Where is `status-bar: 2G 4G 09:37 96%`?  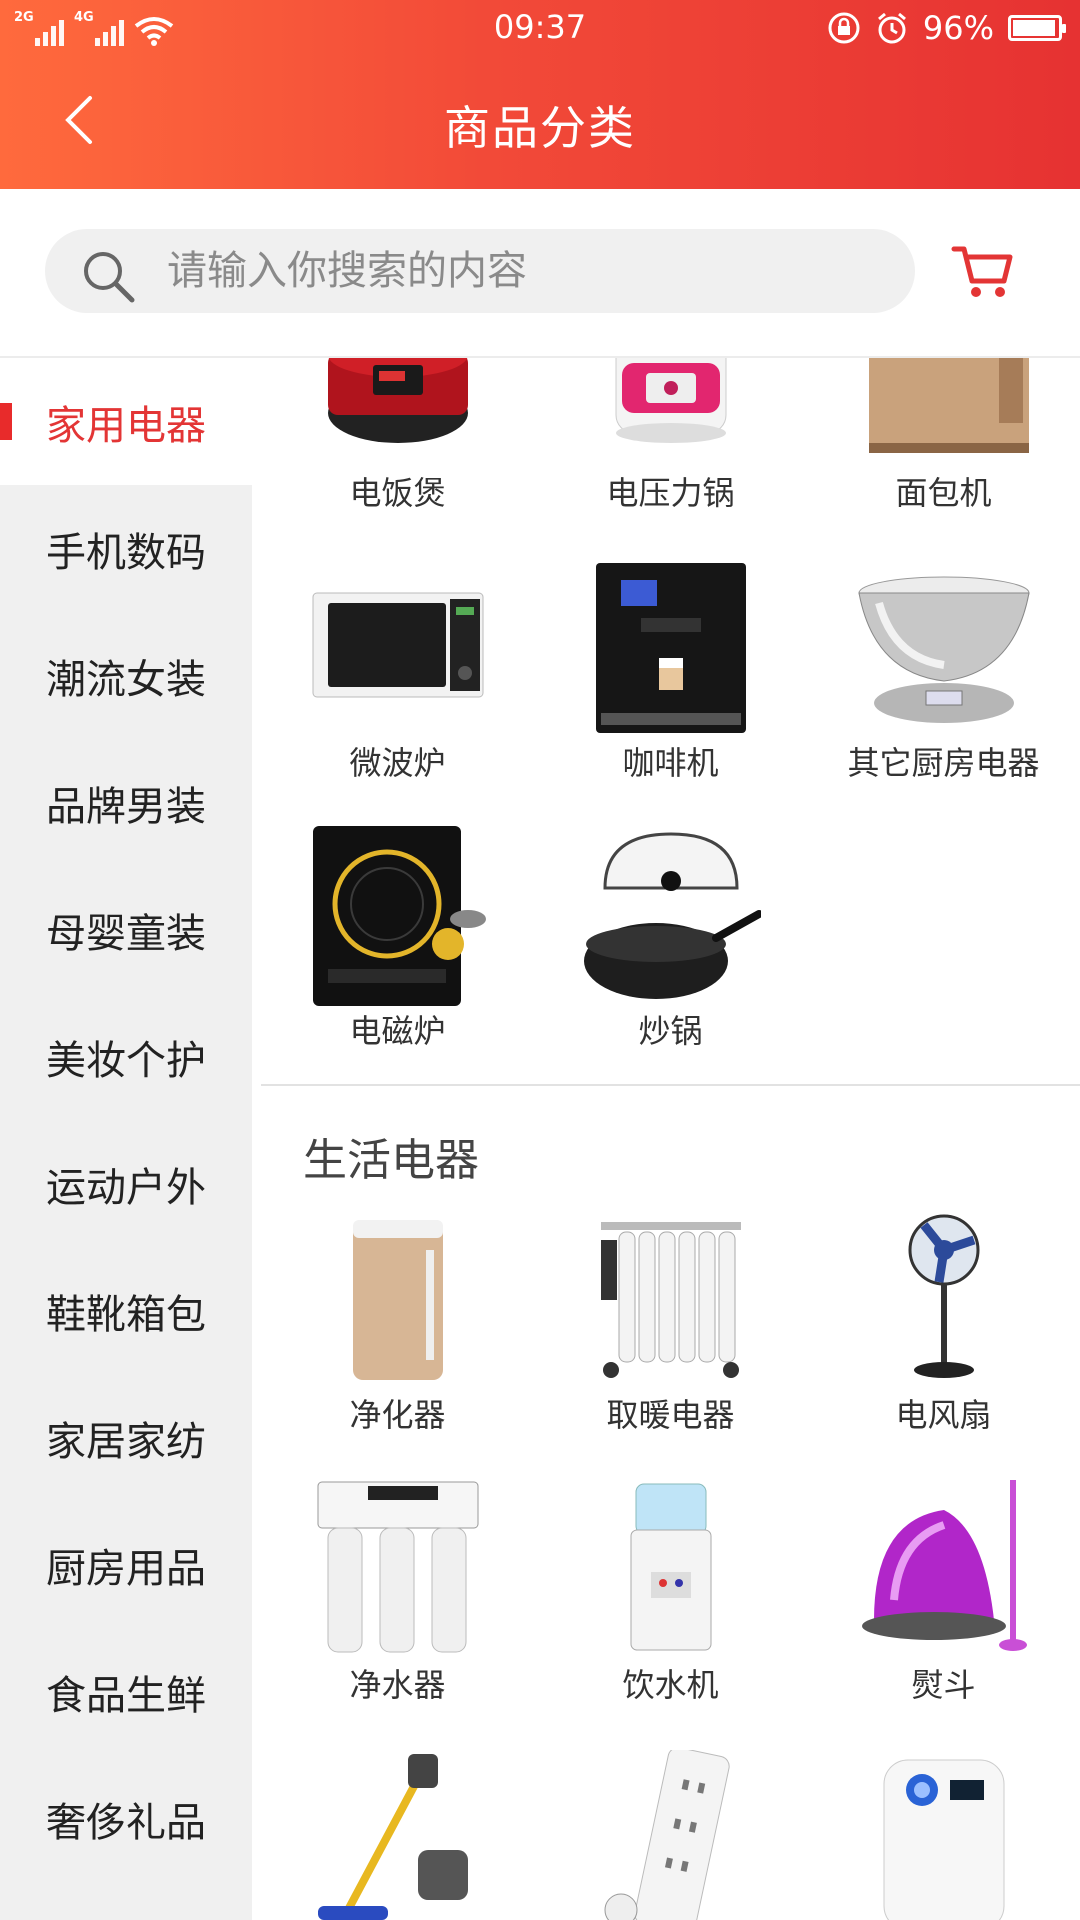 status-bar: 2G 4G 09:37 96% is located at coordinates (540, 28).